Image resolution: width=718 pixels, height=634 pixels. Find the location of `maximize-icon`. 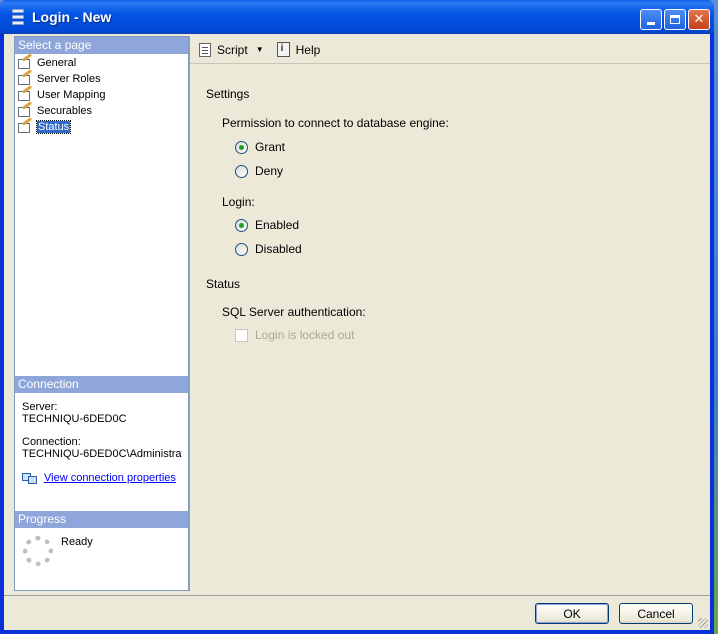

maximize-icon is located at coordinates (675, 19).